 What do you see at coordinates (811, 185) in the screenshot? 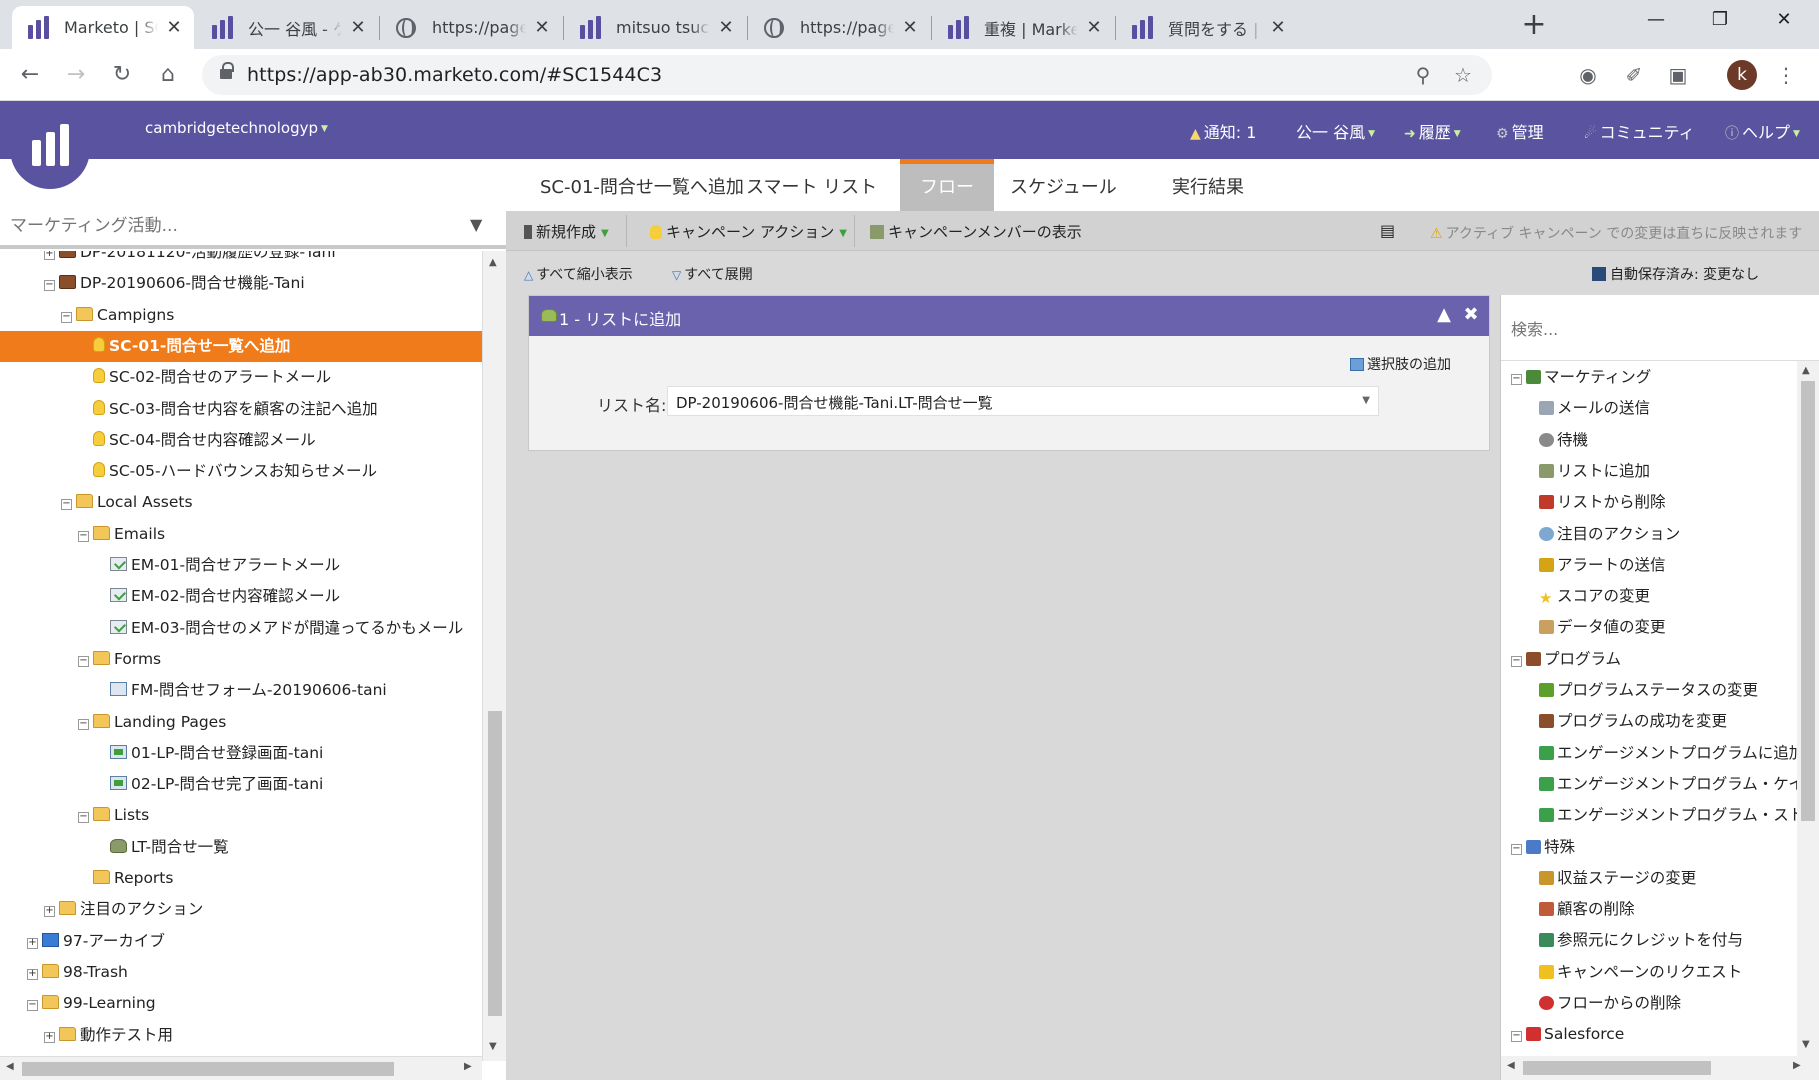
I see `campaign-tab: スマート リスト` at bounding box center [811, 185].